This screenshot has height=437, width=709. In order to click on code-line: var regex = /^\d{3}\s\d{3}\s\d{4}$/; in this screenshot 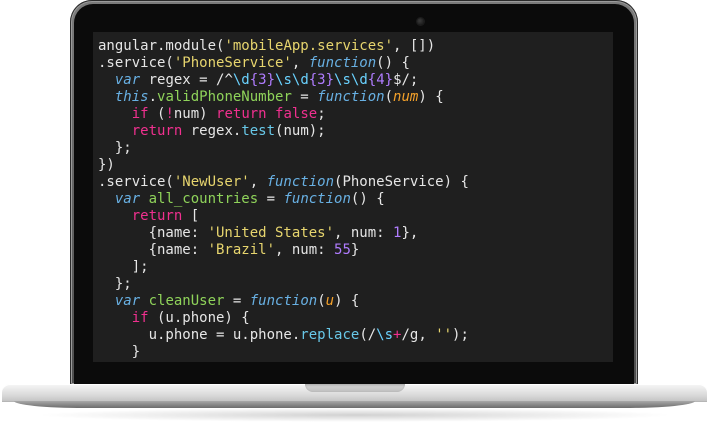, I will do `click(283, 80)`.